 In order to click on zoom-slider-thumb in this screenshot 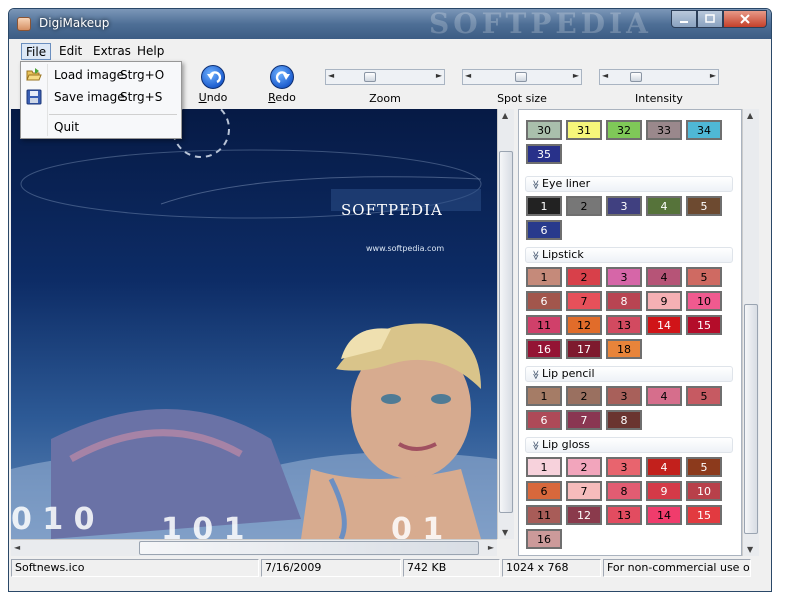, I will do `click(370, 77)`.